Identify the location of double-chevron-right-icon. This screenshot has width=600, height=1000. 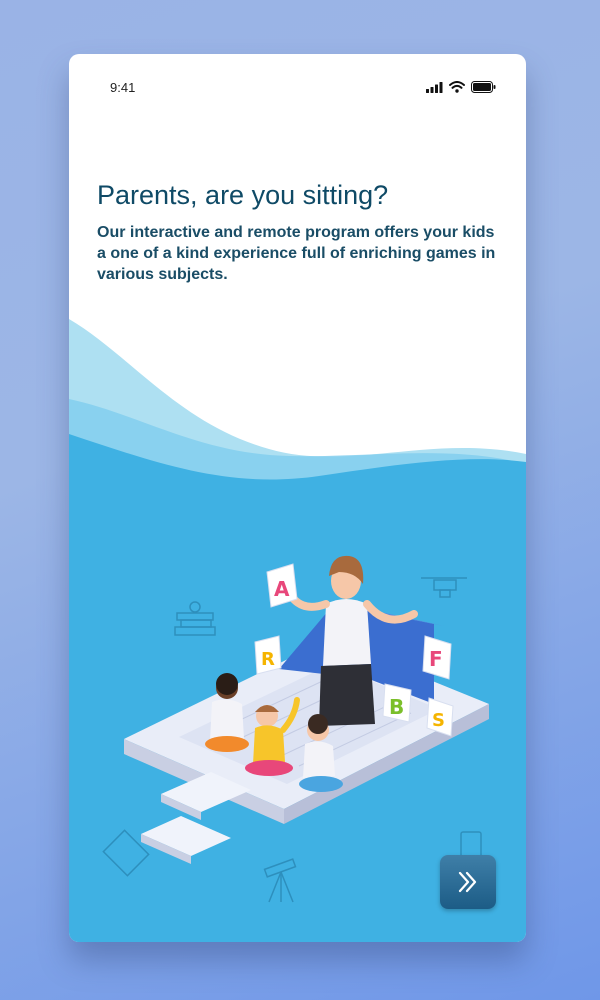
(467, 882).